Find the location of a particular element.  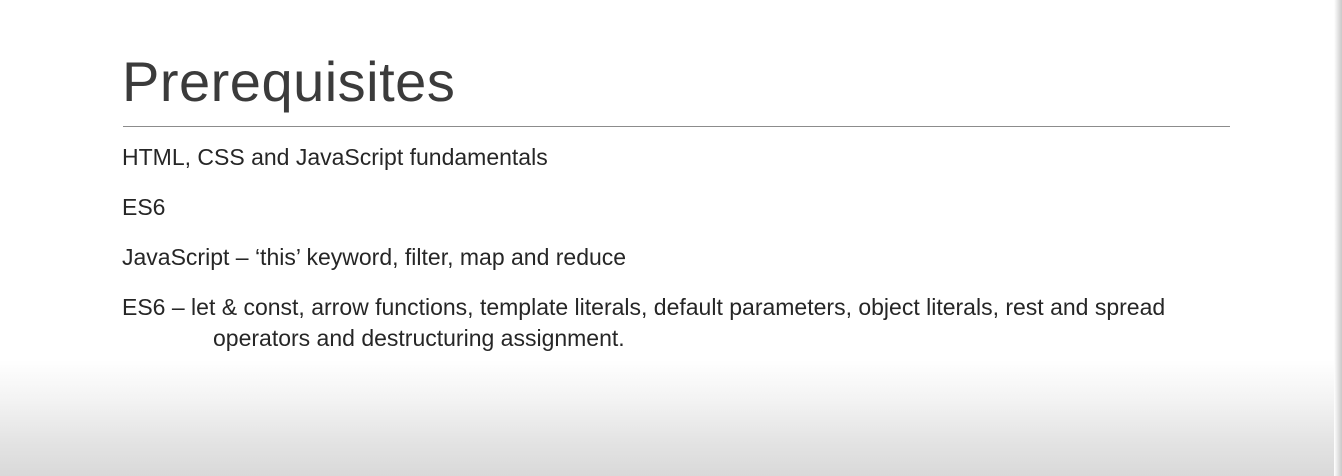

list-item: HTML, CSS and JavaScript fundamentals is located at coordinates (335, 157).